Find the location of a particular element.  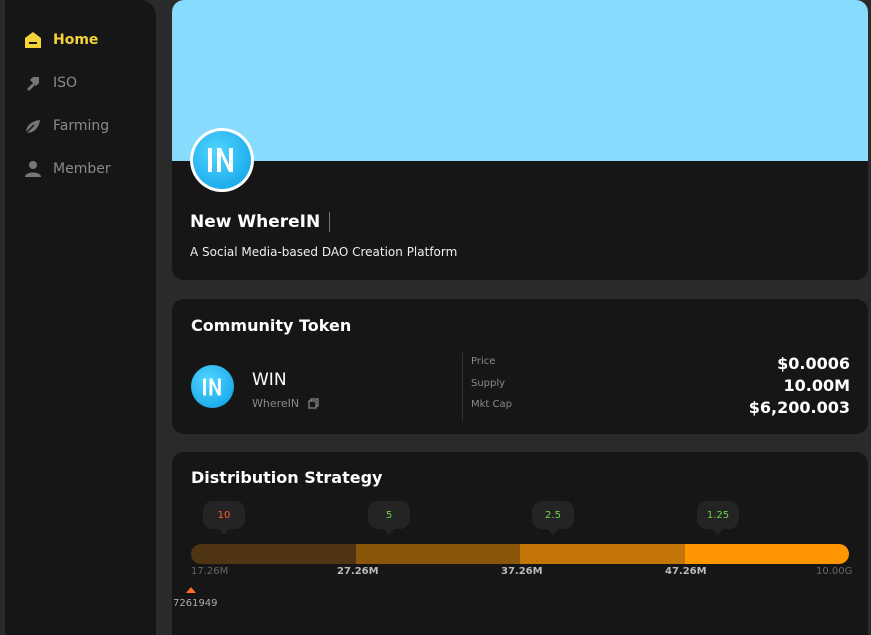

stat-label-price: Price is located at coordinates (483, 361).